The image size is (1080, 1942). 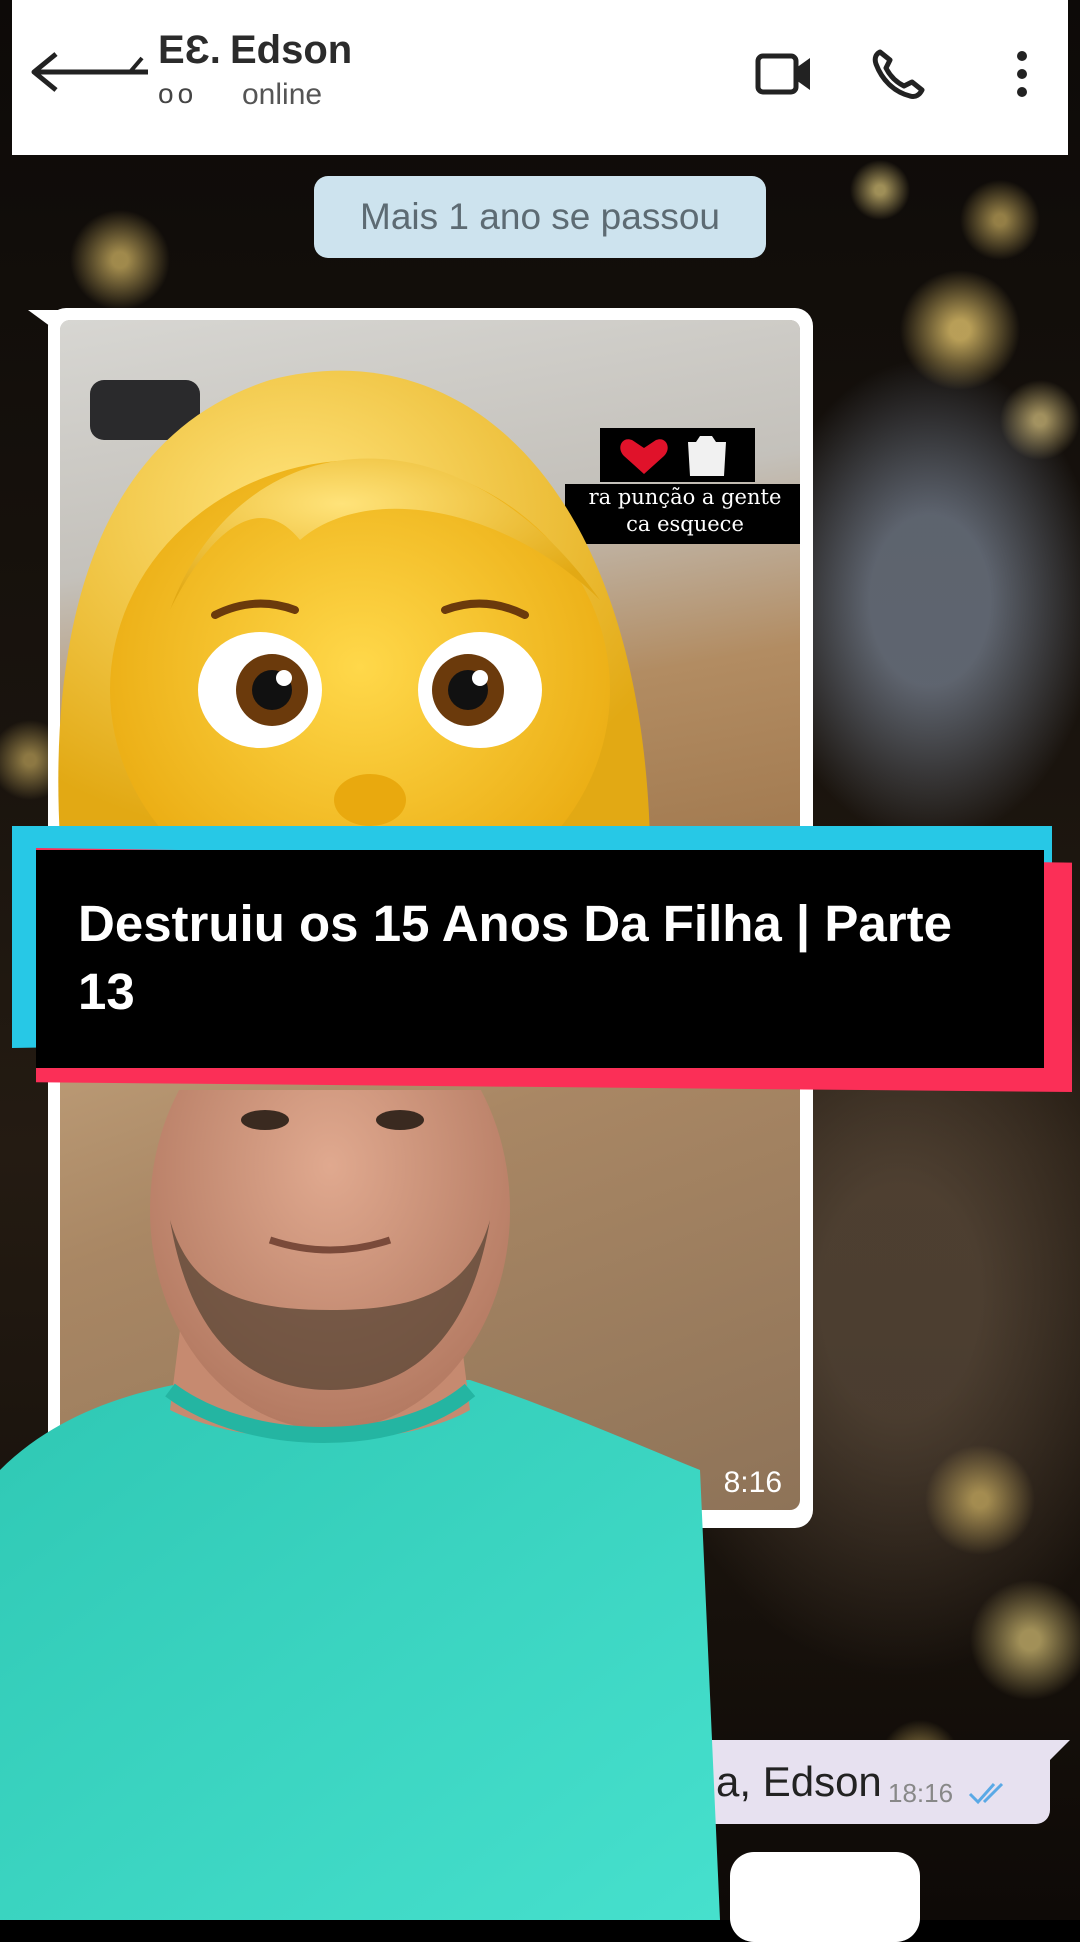 What do you see at coordinates (921, 1793) in the screenshot?
I see `outgoing-message-time: 18:16` at bounding box center [921, 1793].